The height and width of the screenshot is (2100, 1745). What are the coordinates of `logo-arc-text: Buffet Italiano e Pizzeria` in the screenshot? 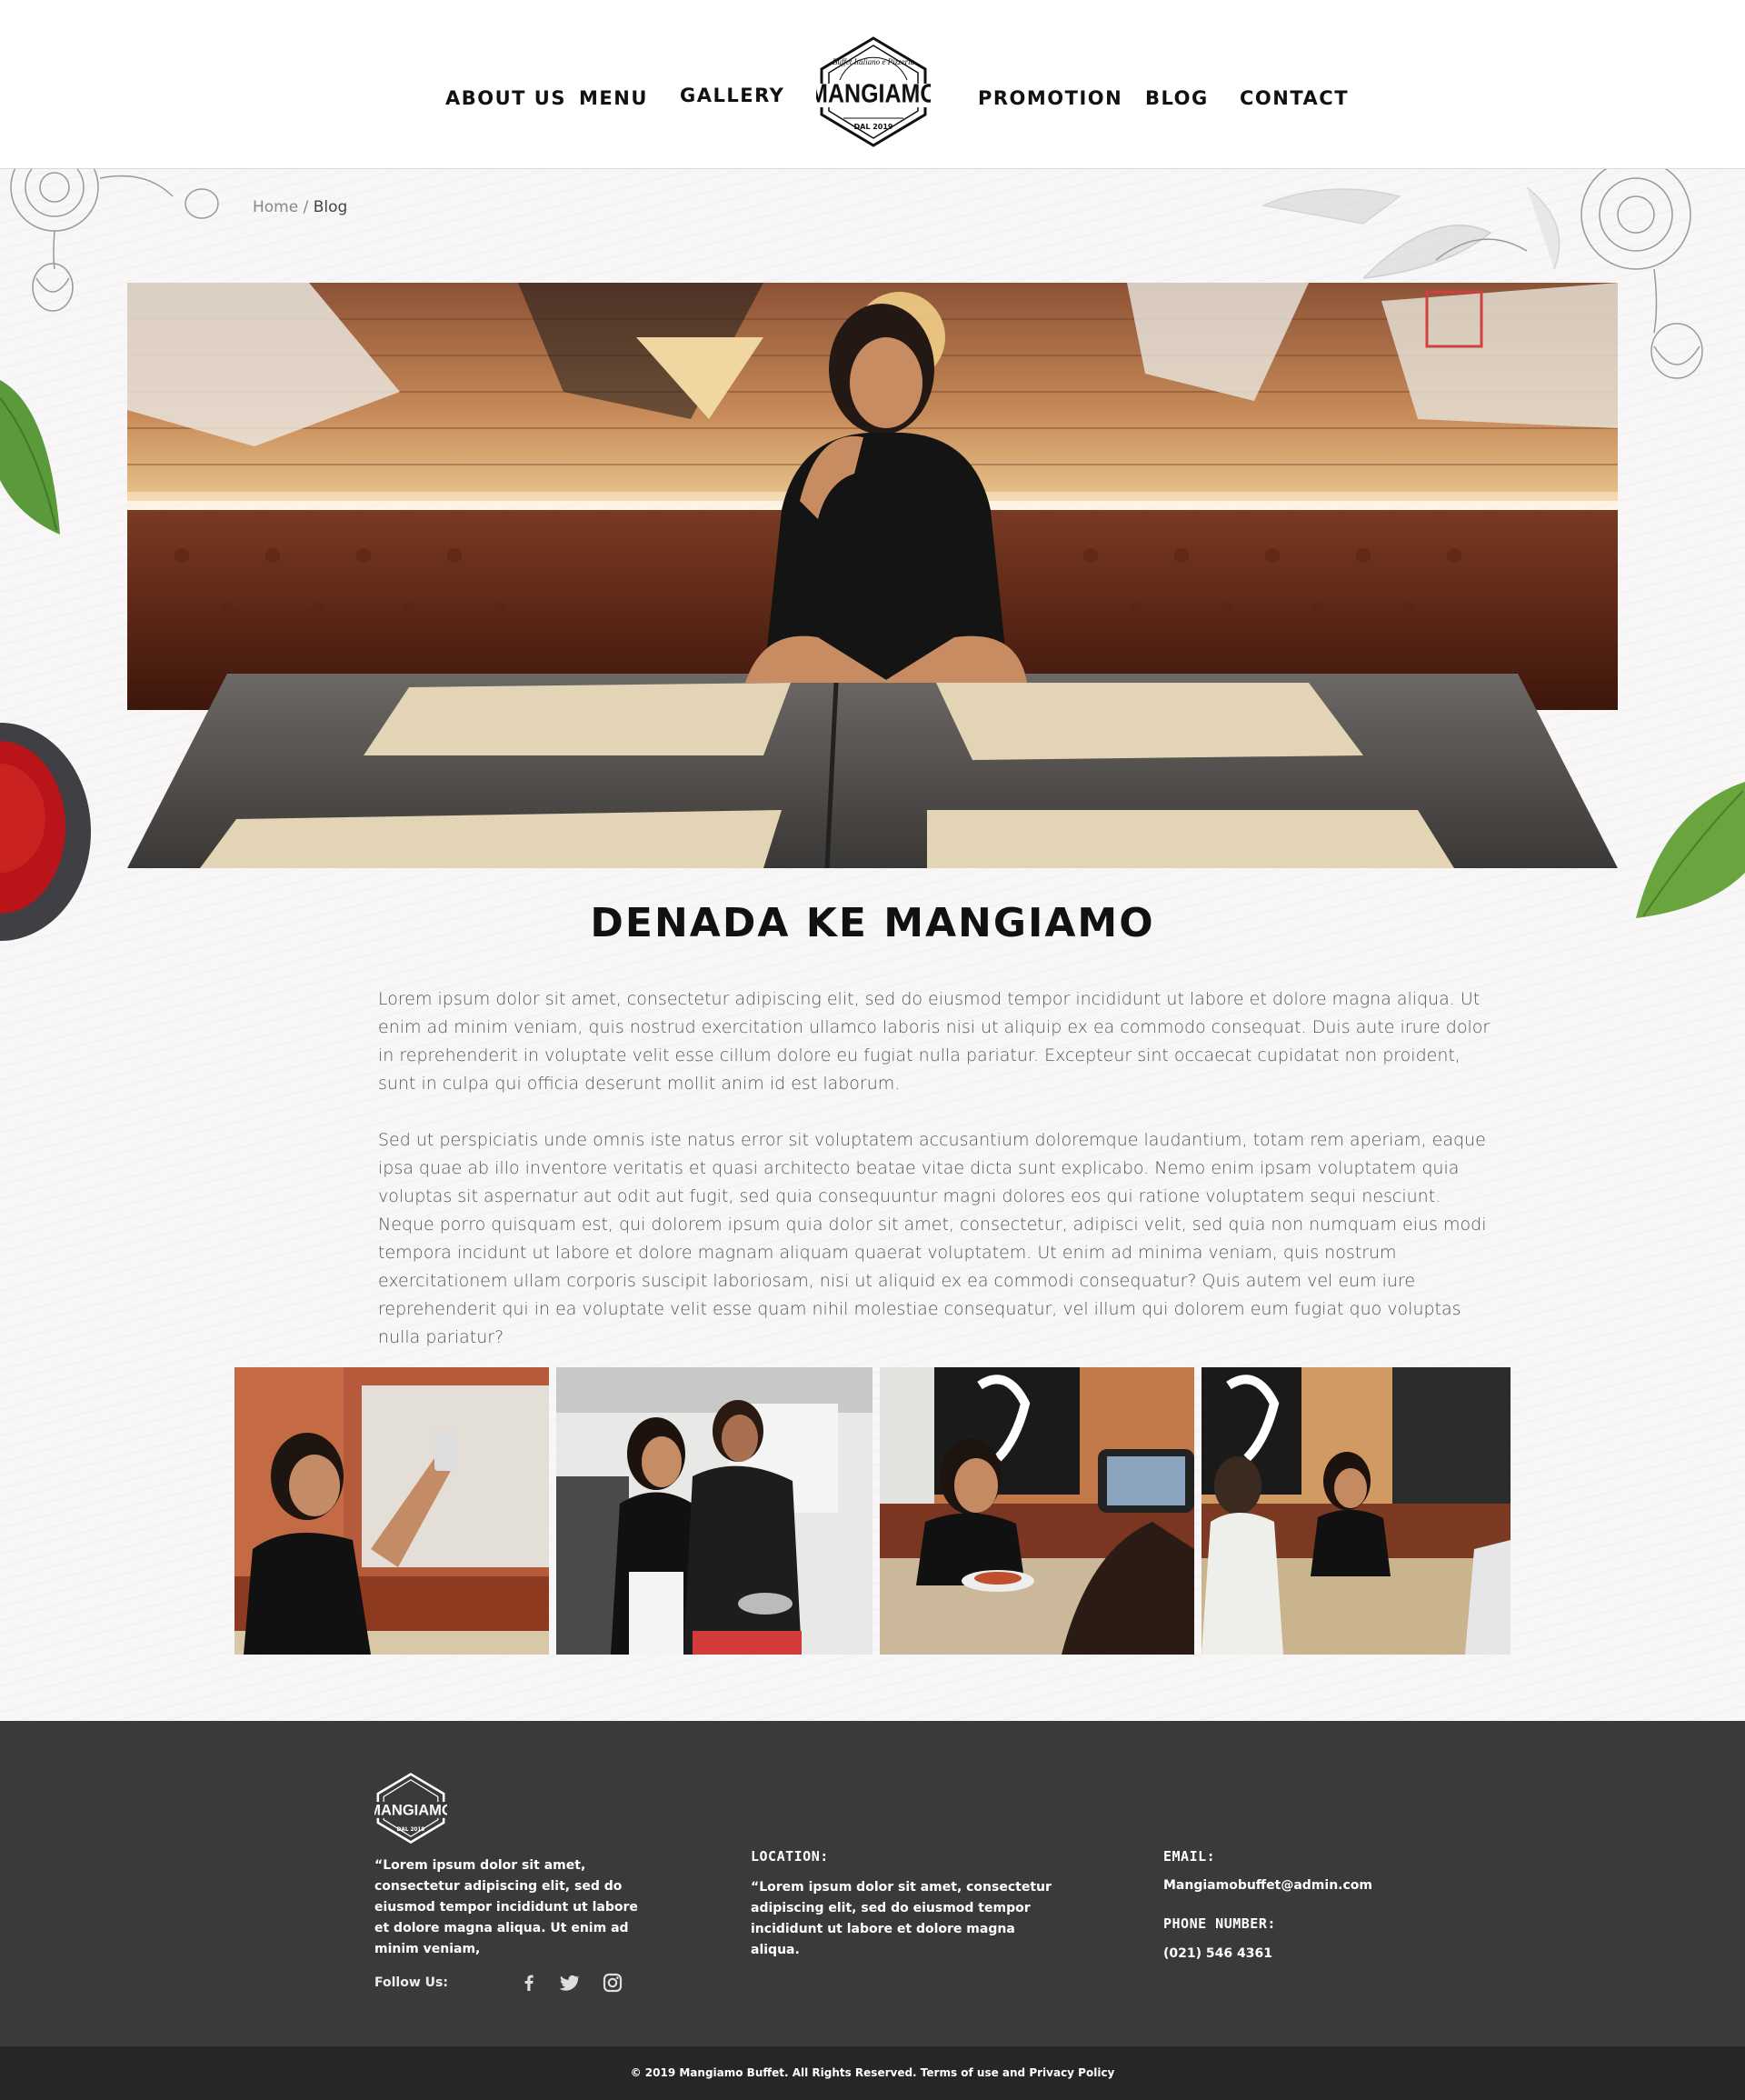 It's located at (874, 61).